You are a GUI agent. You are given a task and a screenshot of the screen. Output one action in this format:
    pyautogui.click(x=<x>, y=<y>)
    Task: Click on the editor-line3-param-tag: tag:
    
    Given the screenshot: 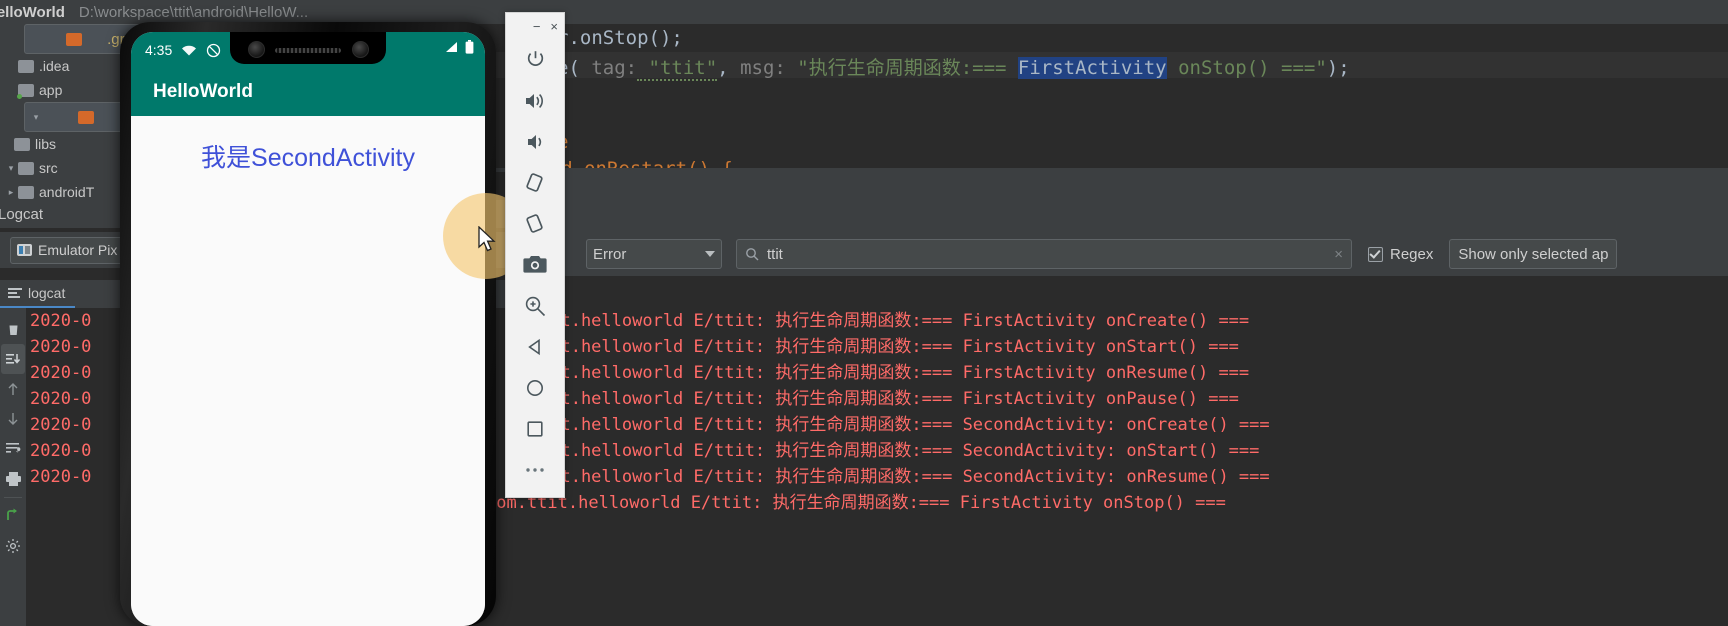 What is the action you would take?
    pyautogui.click(x=608, y=68)
    